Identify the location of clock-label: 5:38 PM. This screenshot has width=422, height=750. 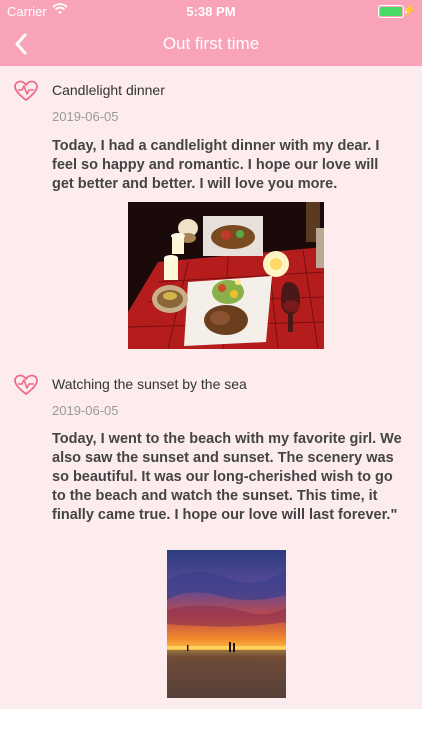
(211, 11).